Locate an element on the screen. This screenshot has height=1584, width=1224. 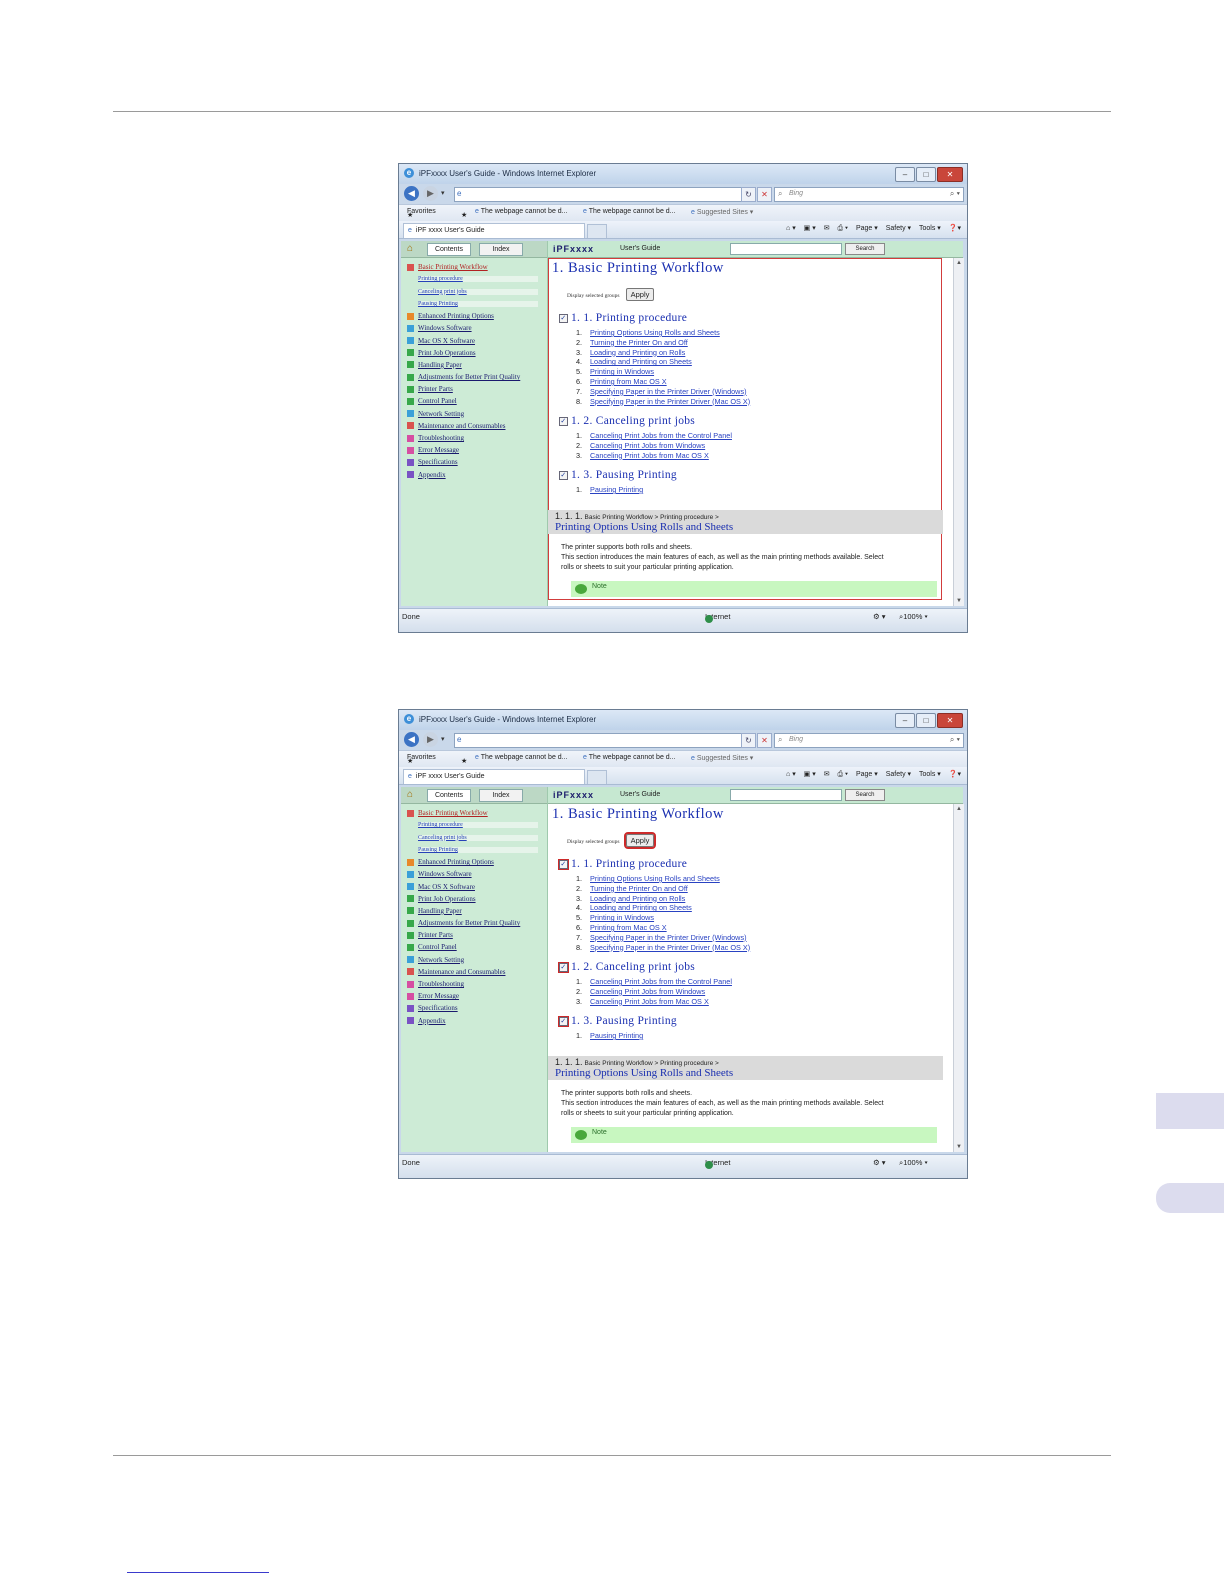
scrollbar: ▲ ▼ is located at coordinates (958, 978).